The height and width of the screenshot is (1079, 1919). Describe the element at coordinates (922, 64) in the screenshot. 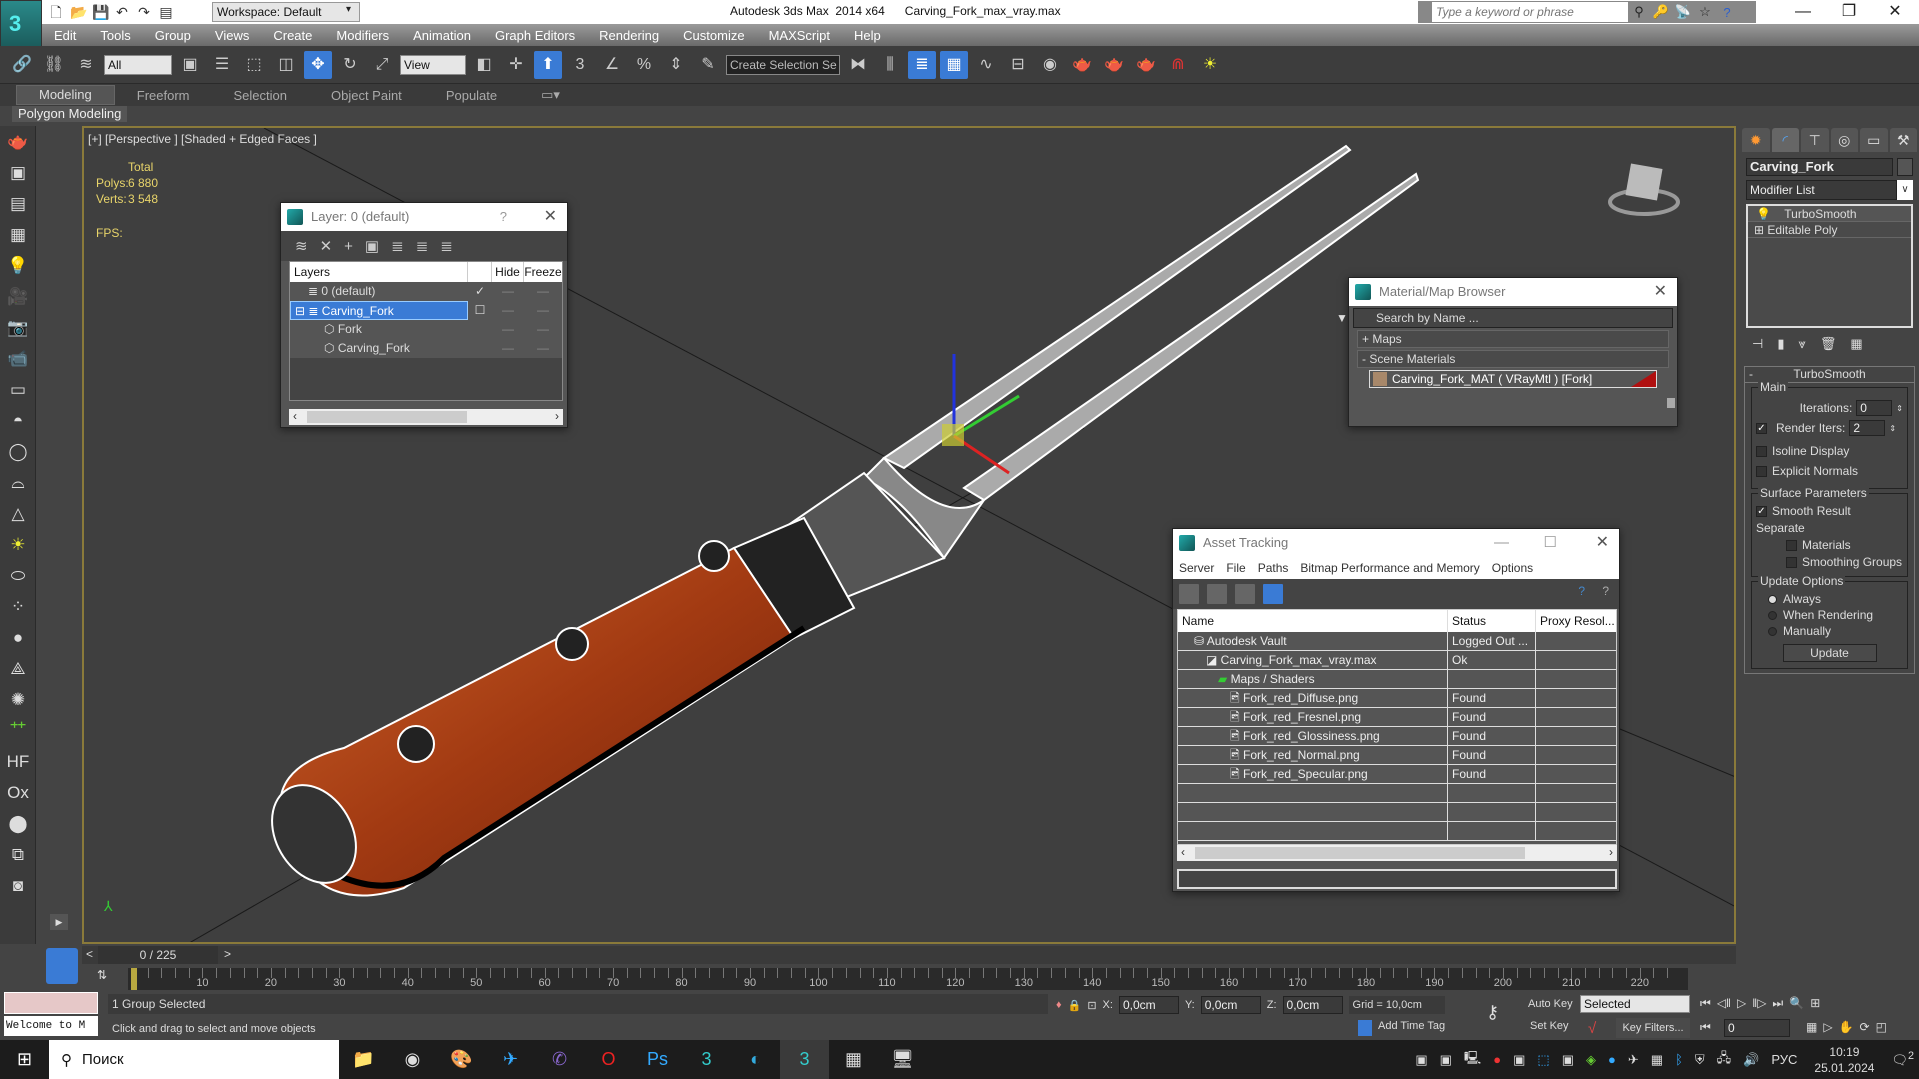

I see `layer-manager-icon: ≣` at that location.